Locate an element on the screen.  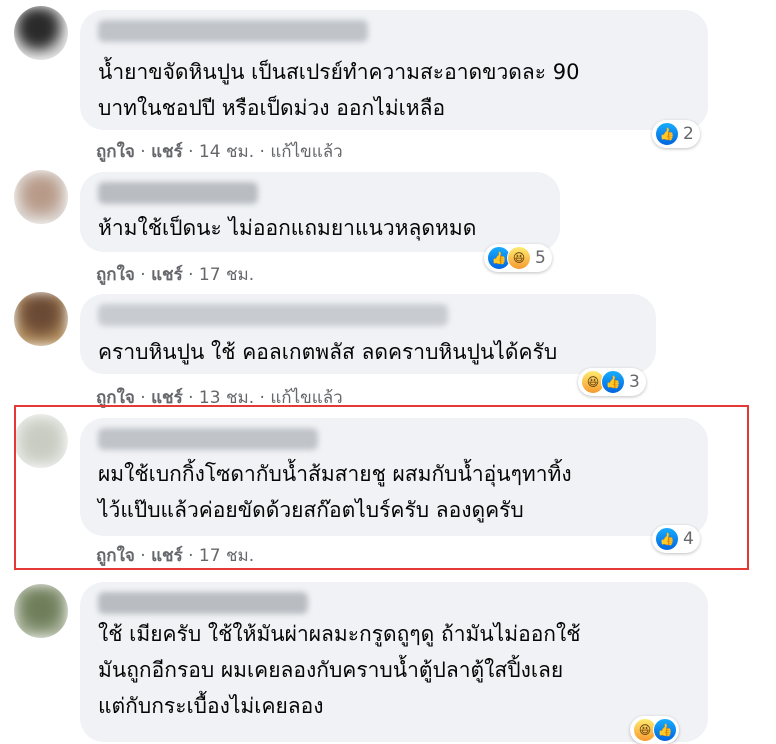
comment-text-line: ห้ามใช้เป็ดนะ ไม่ออกแถมยาแนวหลุดหมด is located at coordinates (287, 228).